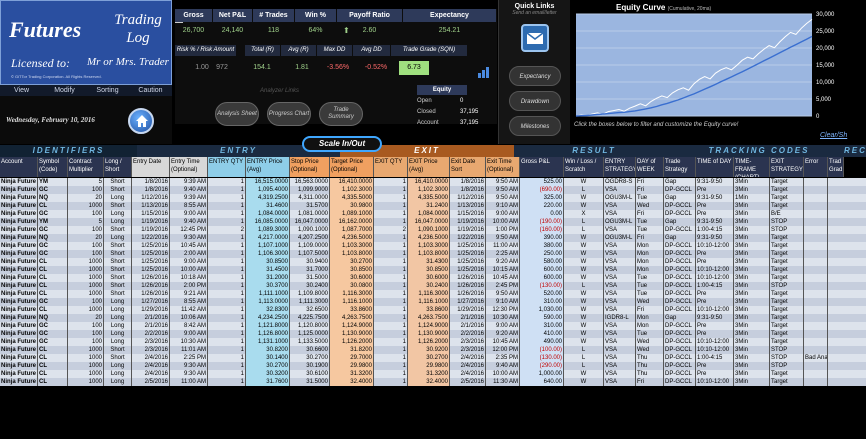 The width and height of the screenshot is (866, 439). I want to click on table-cell: 1,103.3000, so click(352, 246).